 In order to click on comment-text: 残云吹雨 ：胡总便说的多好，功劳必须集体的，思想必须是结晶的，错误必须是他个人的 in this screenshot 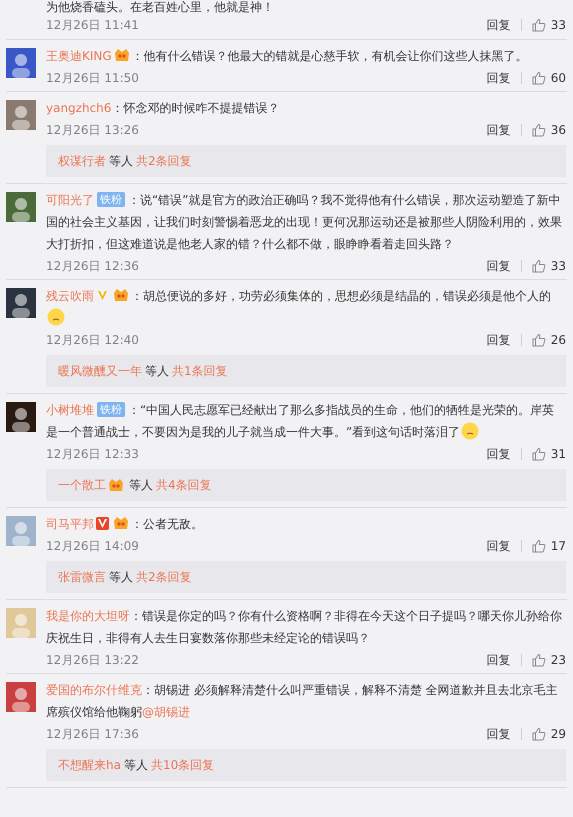, I will do `click(306, 307)`.